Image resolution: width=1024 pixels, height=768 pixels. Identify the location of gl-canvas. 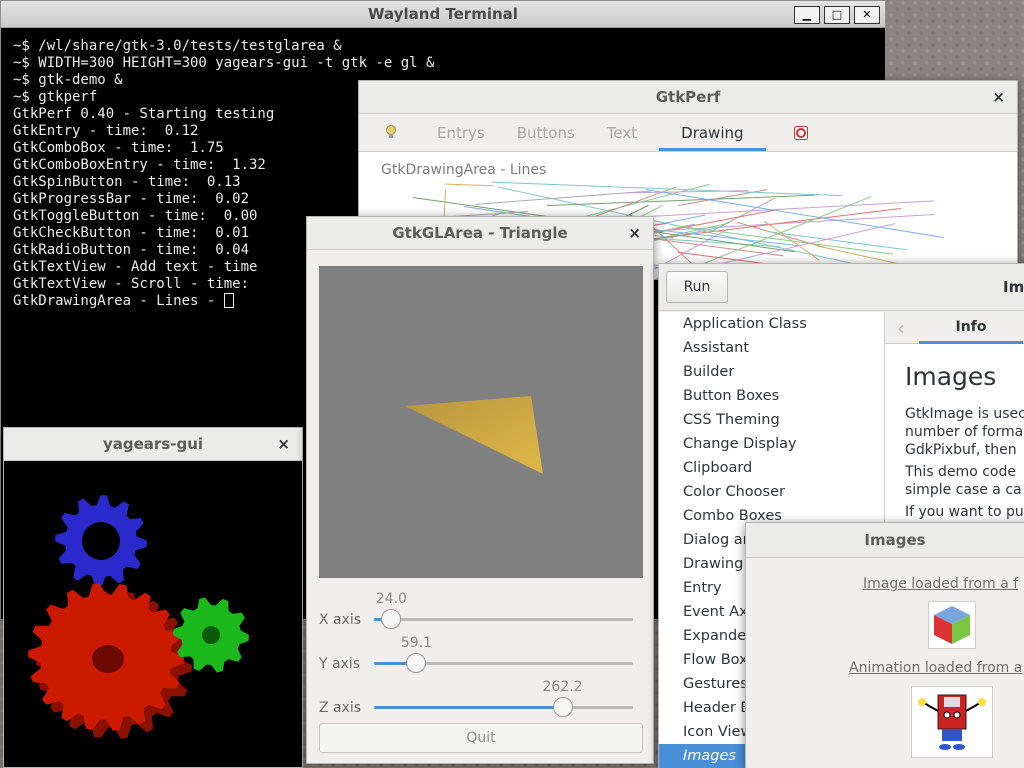
(481, 422).